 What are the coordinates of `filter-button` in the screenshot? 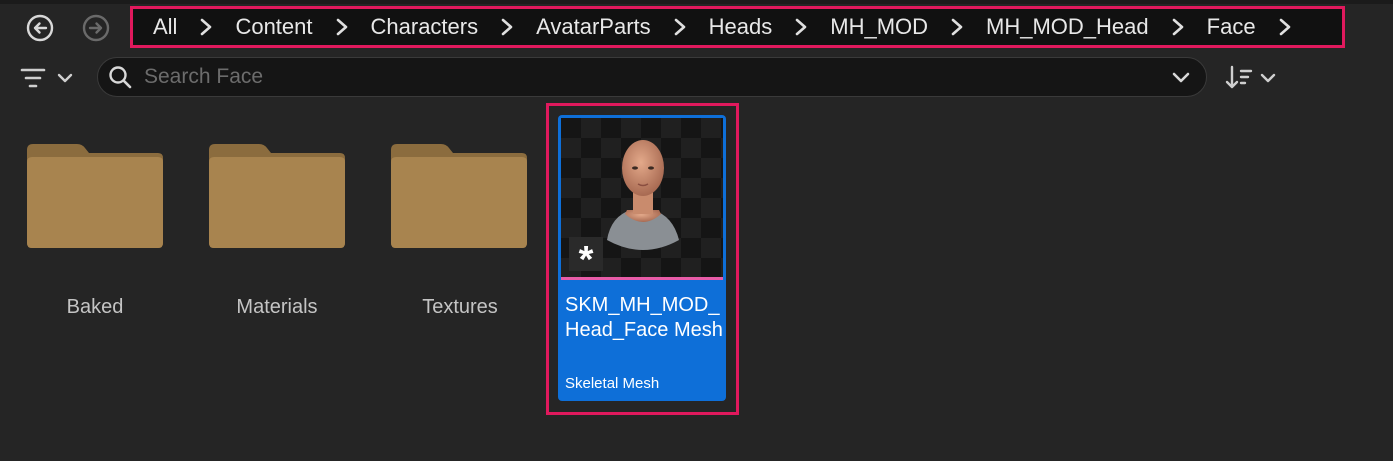 It's located at (48, 78).